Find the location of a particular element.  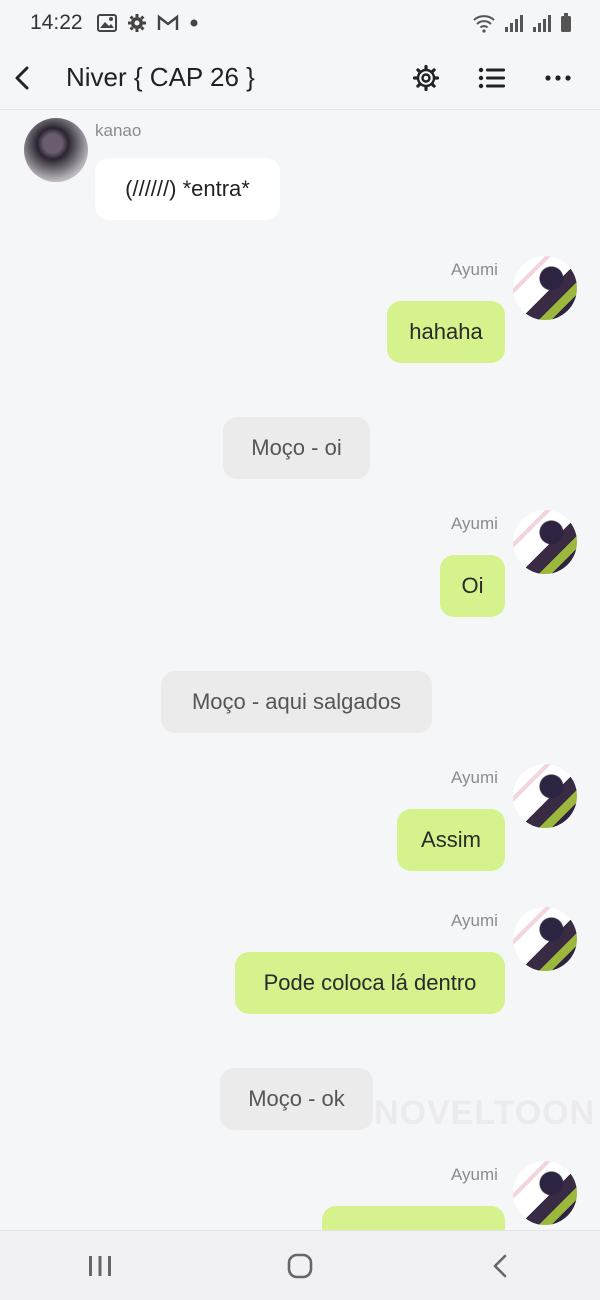

header-actions is located at coordinates (499, 78).